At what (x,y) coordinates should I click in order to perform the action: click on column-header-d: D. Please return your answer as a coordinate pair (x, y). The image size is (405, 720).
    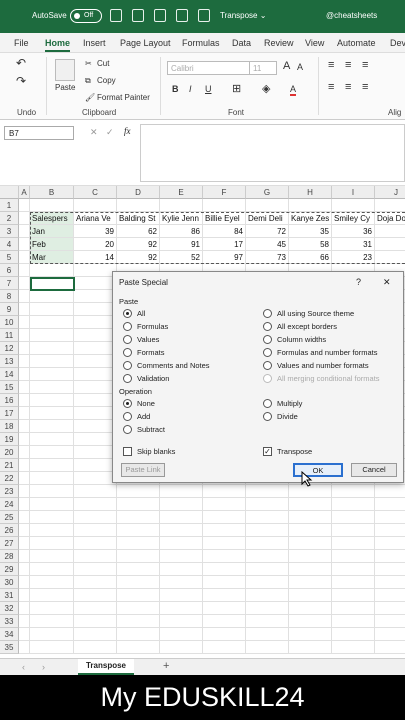
    Looking at the image, I should click on (138, 192).